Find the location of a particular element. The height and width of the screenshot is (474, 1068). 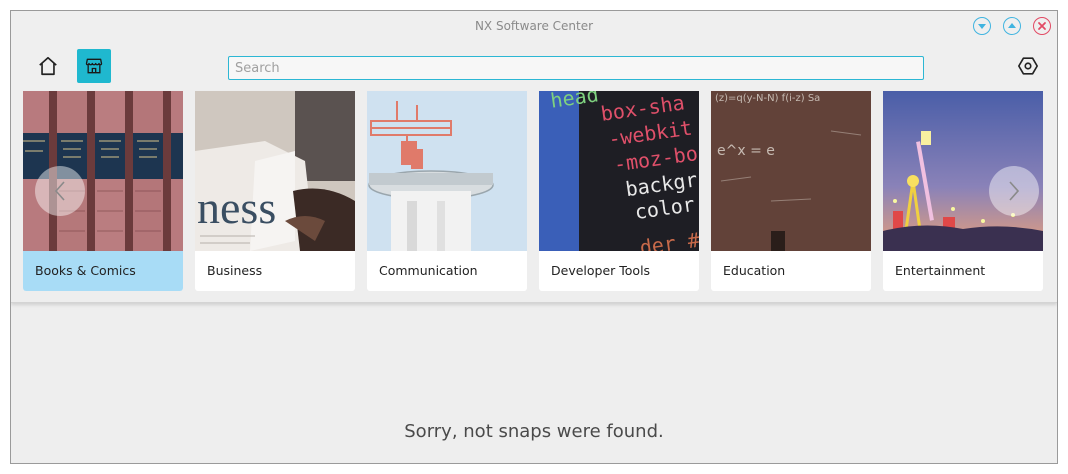

category-label: Books & Comics is located at coordinates (103, 271).